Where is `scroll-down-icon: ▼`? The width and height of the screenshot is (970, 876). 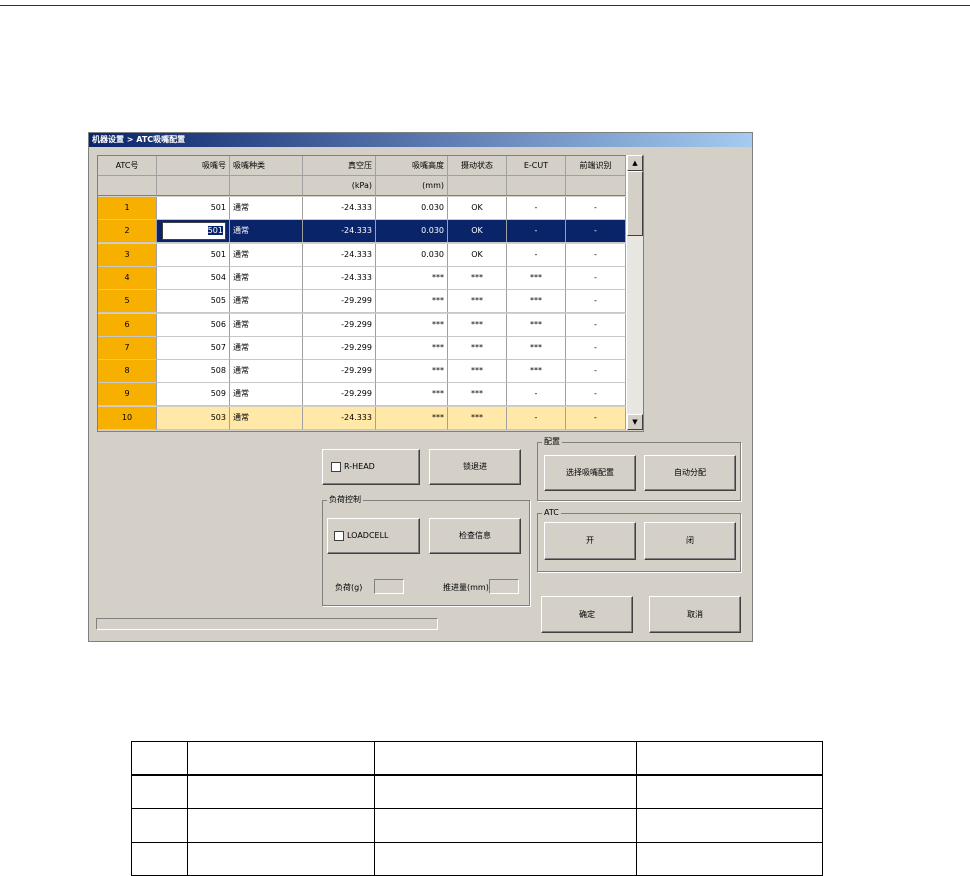 scroll-down-icon: ▼ is located at coordinates (635, 422).